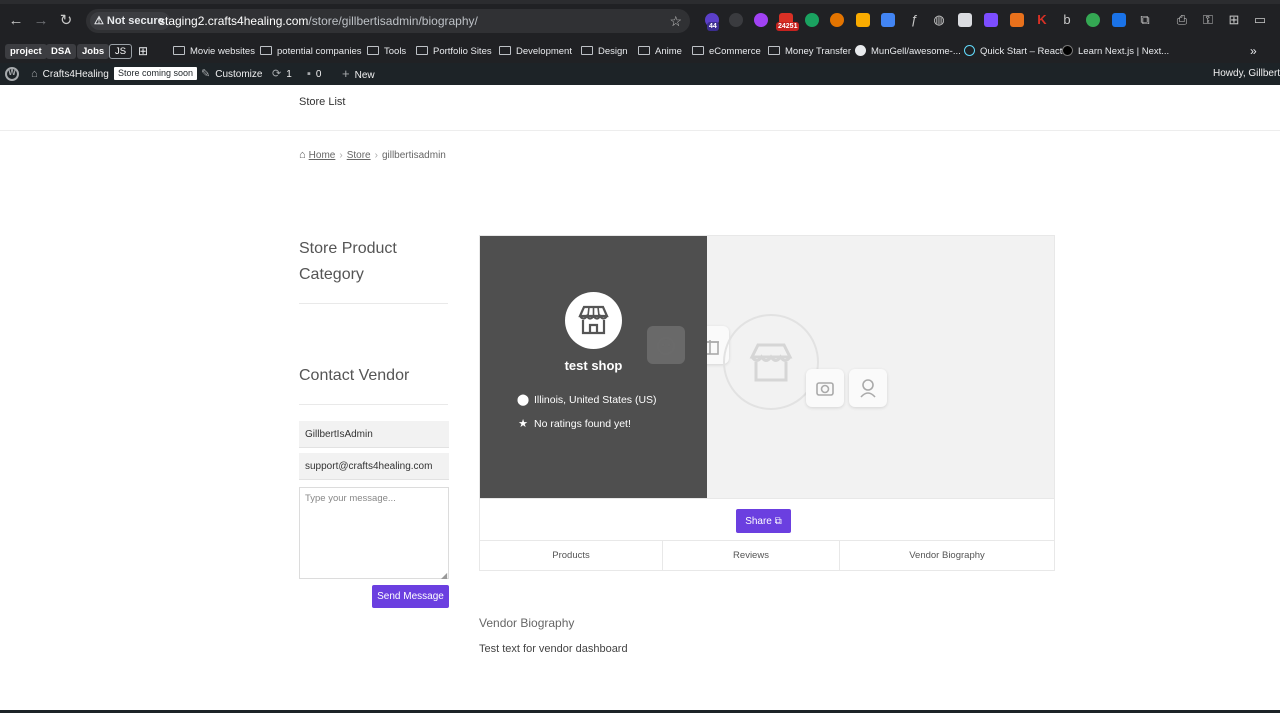 The image size is (1280, 713). I want to click on security-label: Not secure, so click(135, 21).